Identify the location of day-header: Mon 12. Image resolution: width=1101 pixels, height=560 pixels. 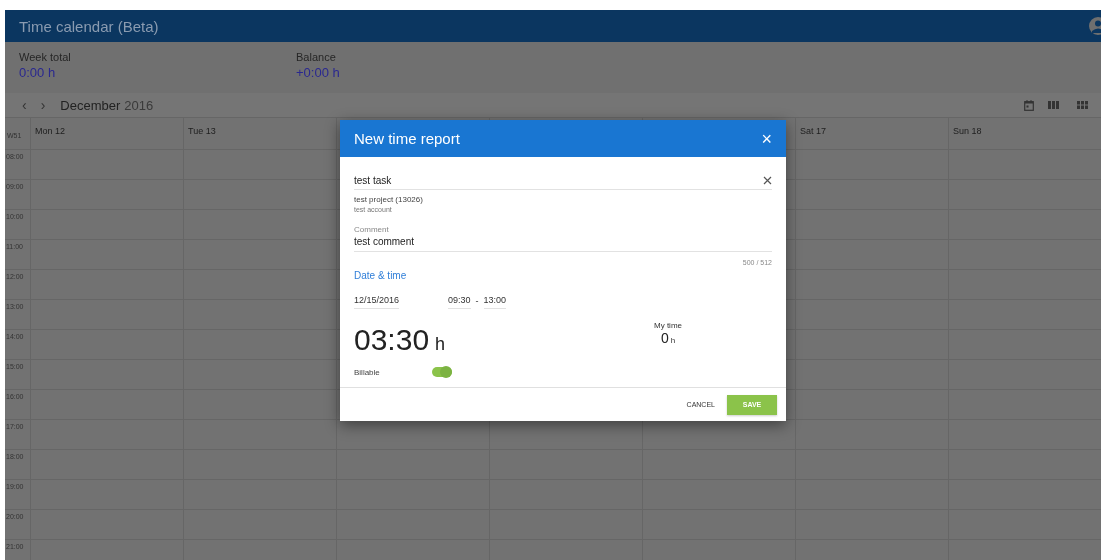
(50, 131).